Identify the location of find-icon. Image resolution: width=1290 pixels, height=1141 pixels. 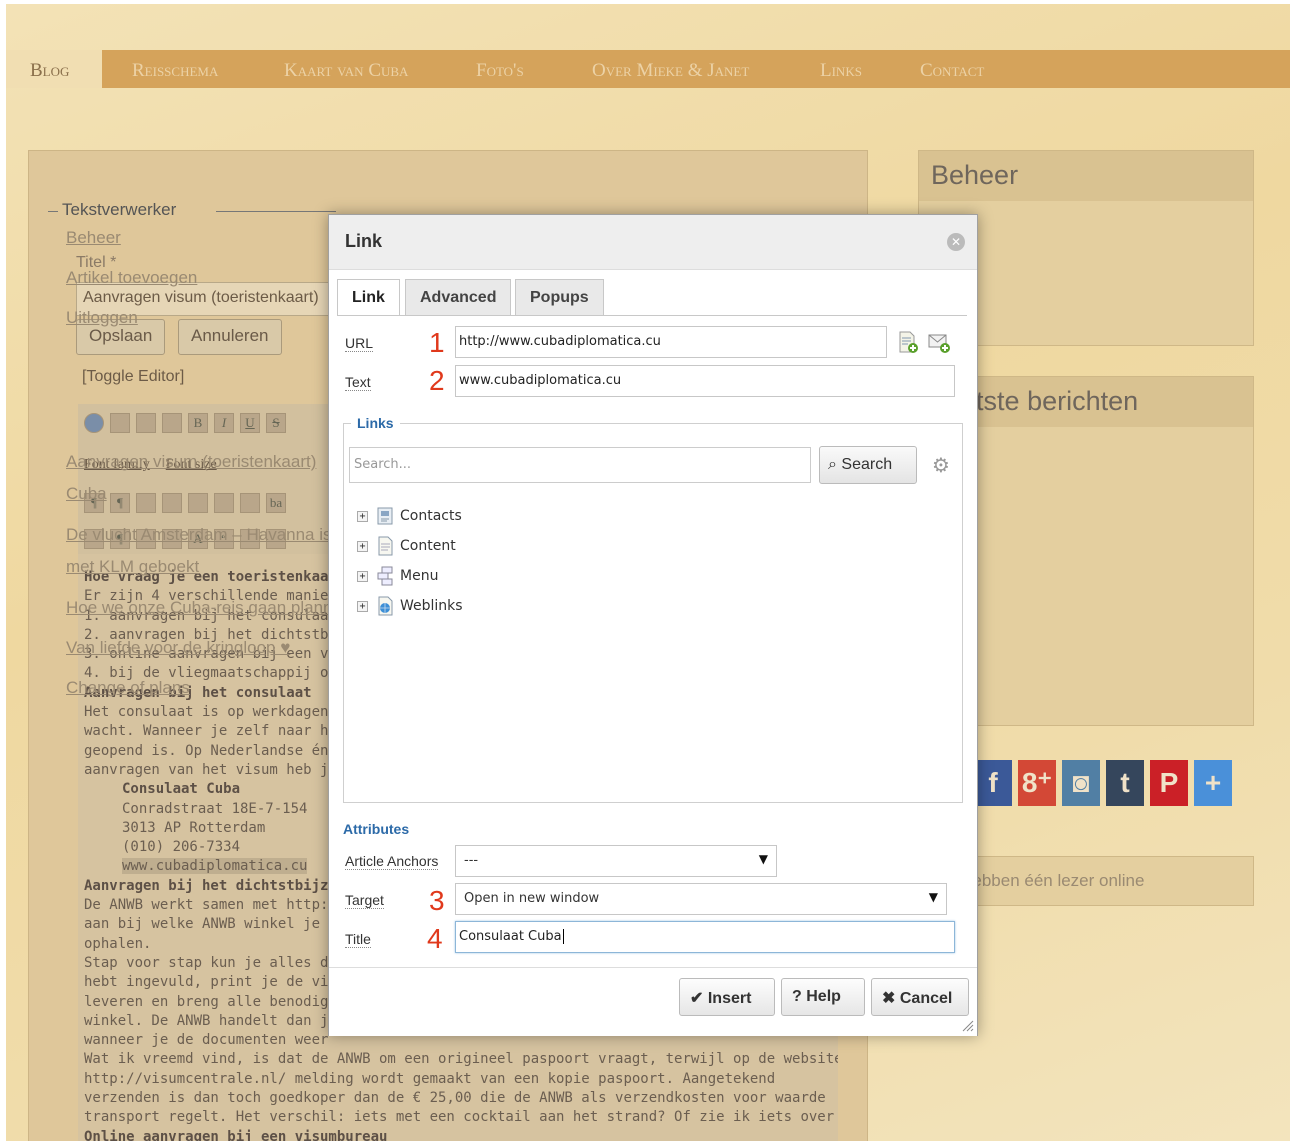
(250, 503).